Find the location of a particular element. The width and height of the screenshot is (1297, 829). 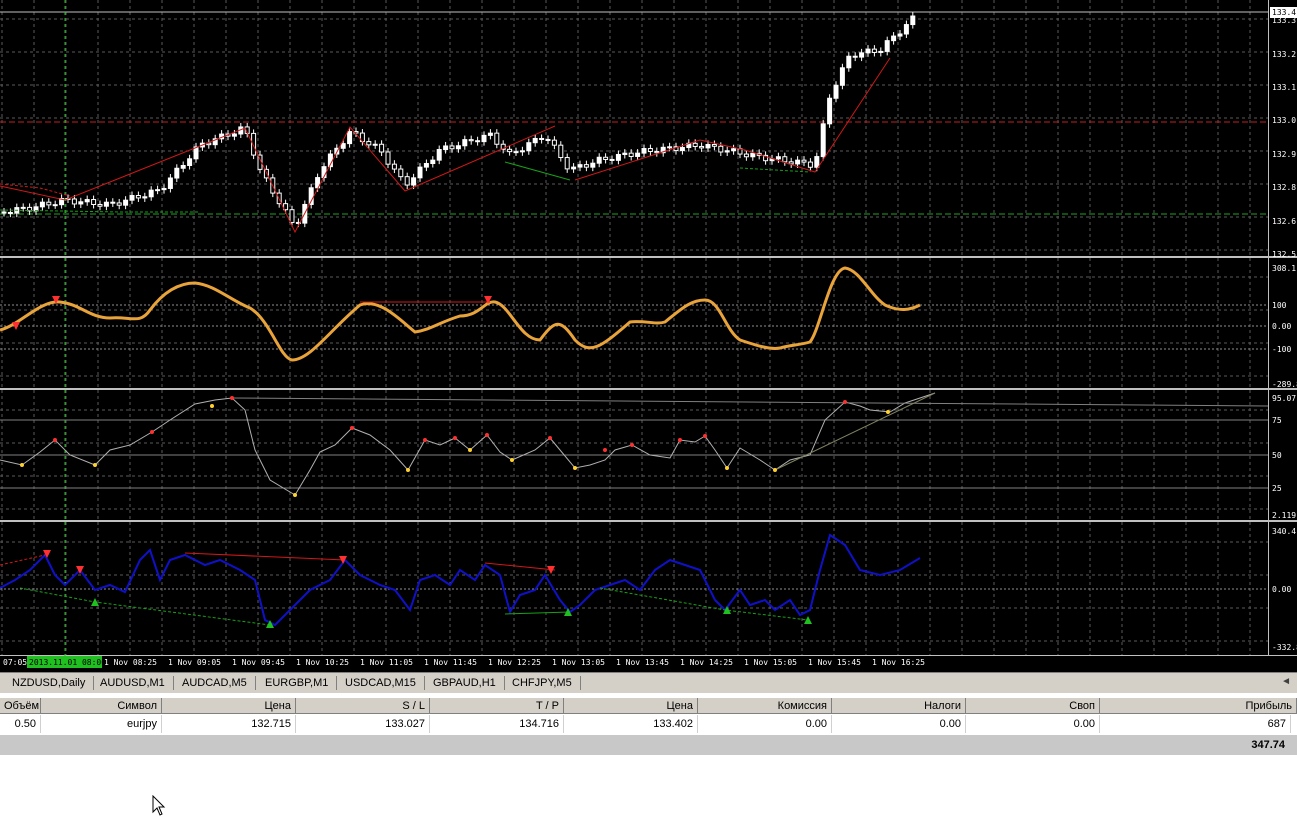

osc-green-line is located at coordinates (537, 613).